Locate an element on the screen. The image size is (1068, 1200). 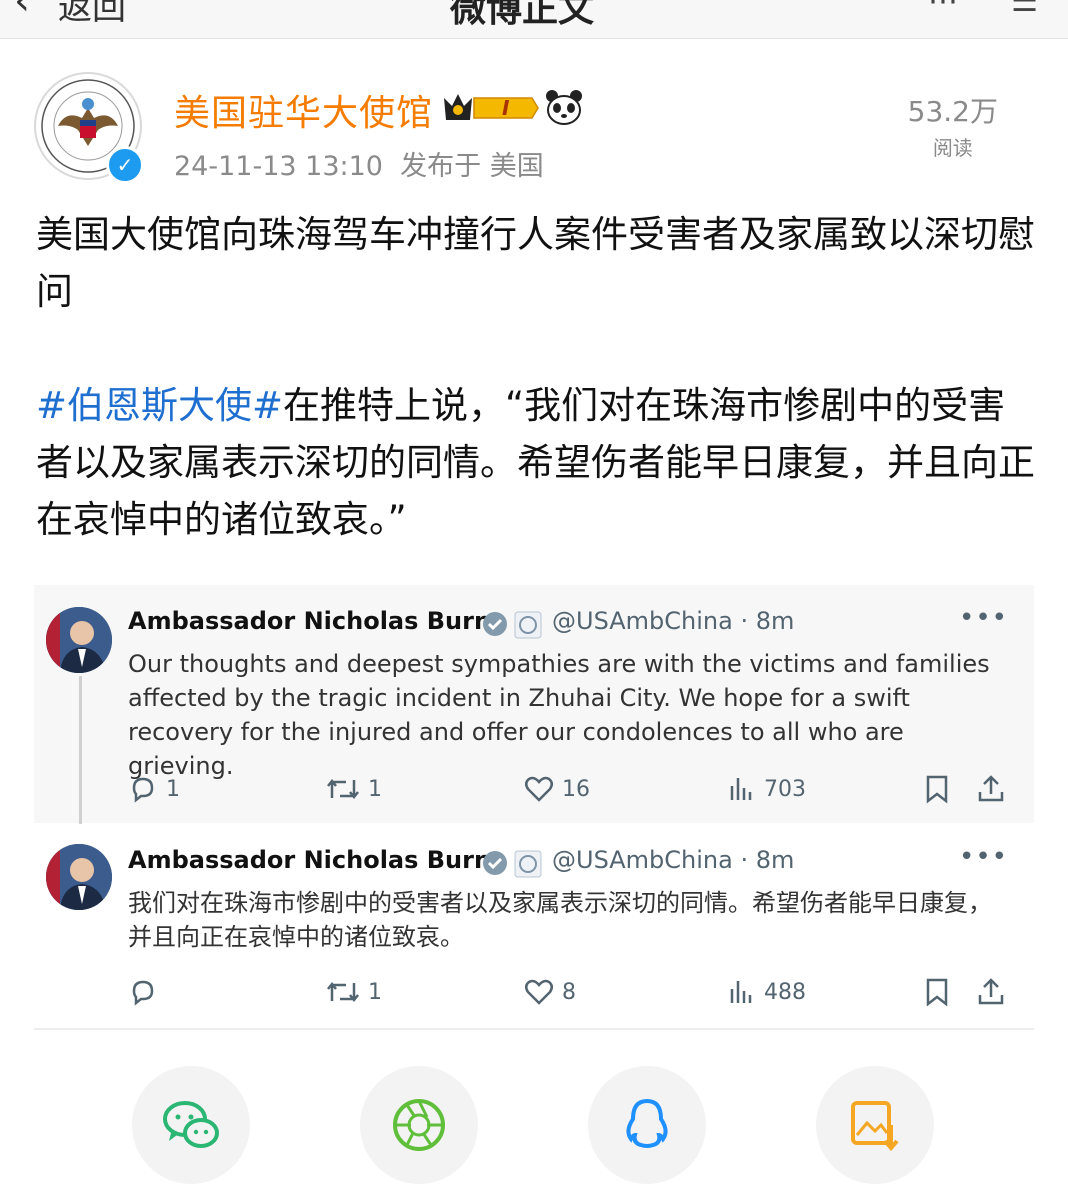
like-button: 16 is located at coordinates (557, 789).